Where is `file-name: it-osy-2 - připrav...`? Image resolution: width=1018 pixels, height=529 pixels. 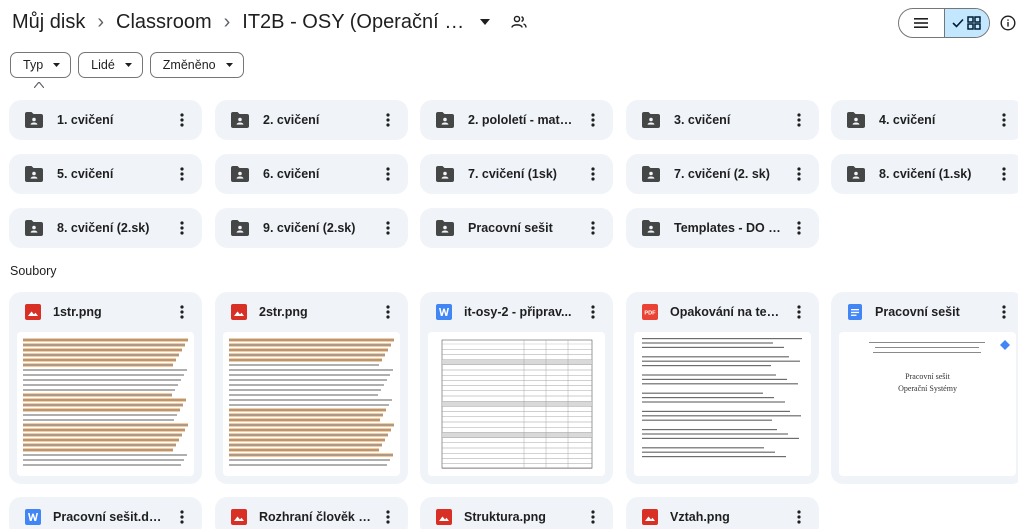 file-name: it-osy-2 - připrav... is located at coordinates (518, 312).